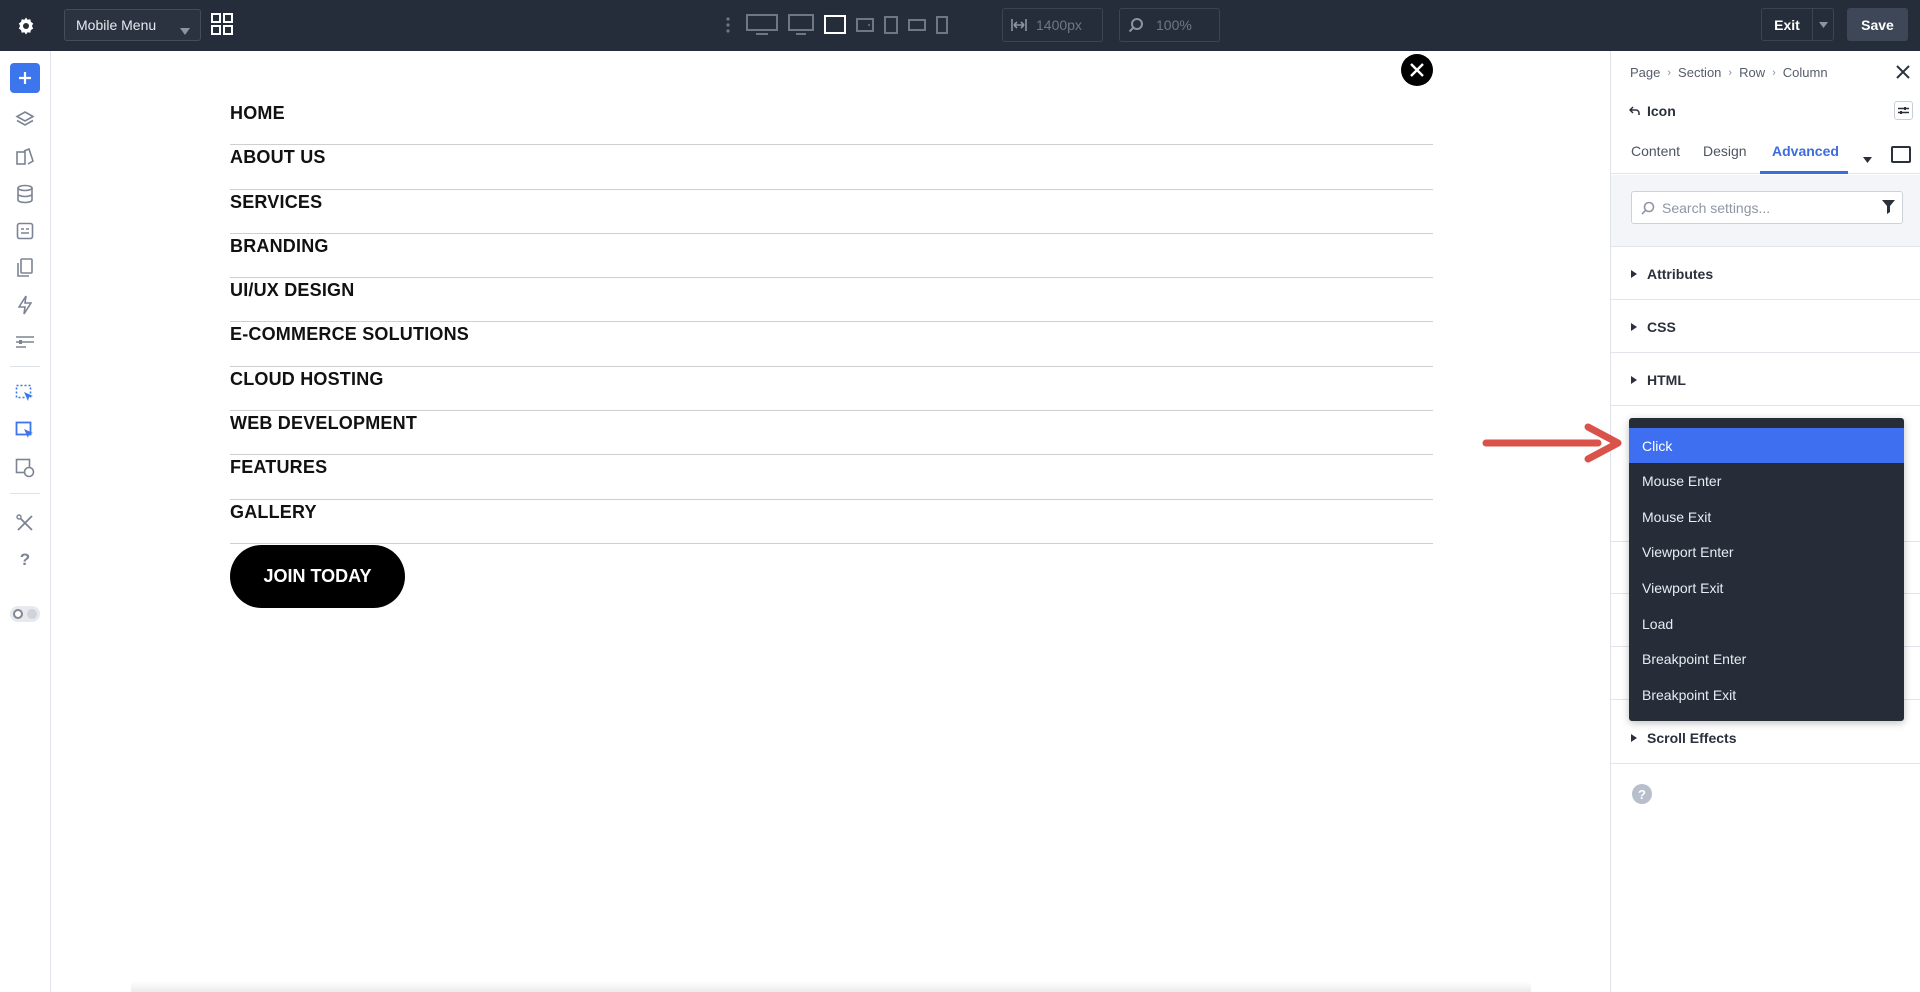 The image size is (1920, 992). What do you see at coordinates (942, 25) in the screenshot?
I see `phone-portrait-icon` at bounding box center [942, 25].